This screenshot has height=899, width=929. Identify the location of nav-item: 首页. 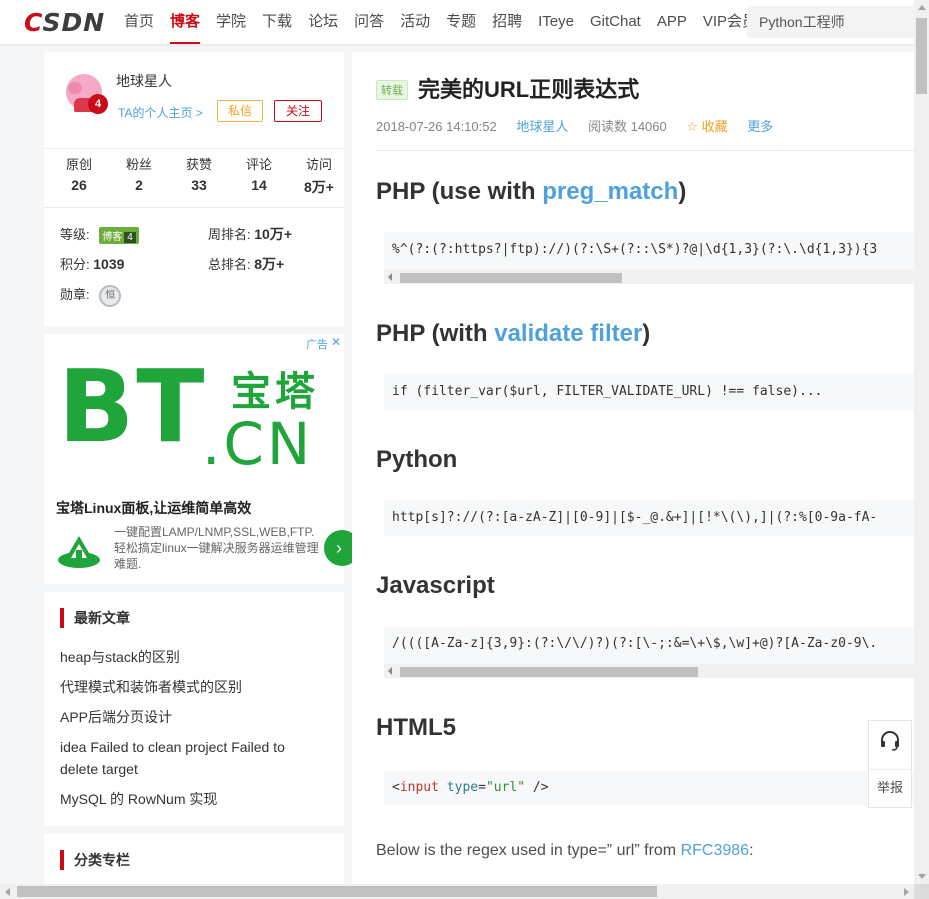
(139, 22).